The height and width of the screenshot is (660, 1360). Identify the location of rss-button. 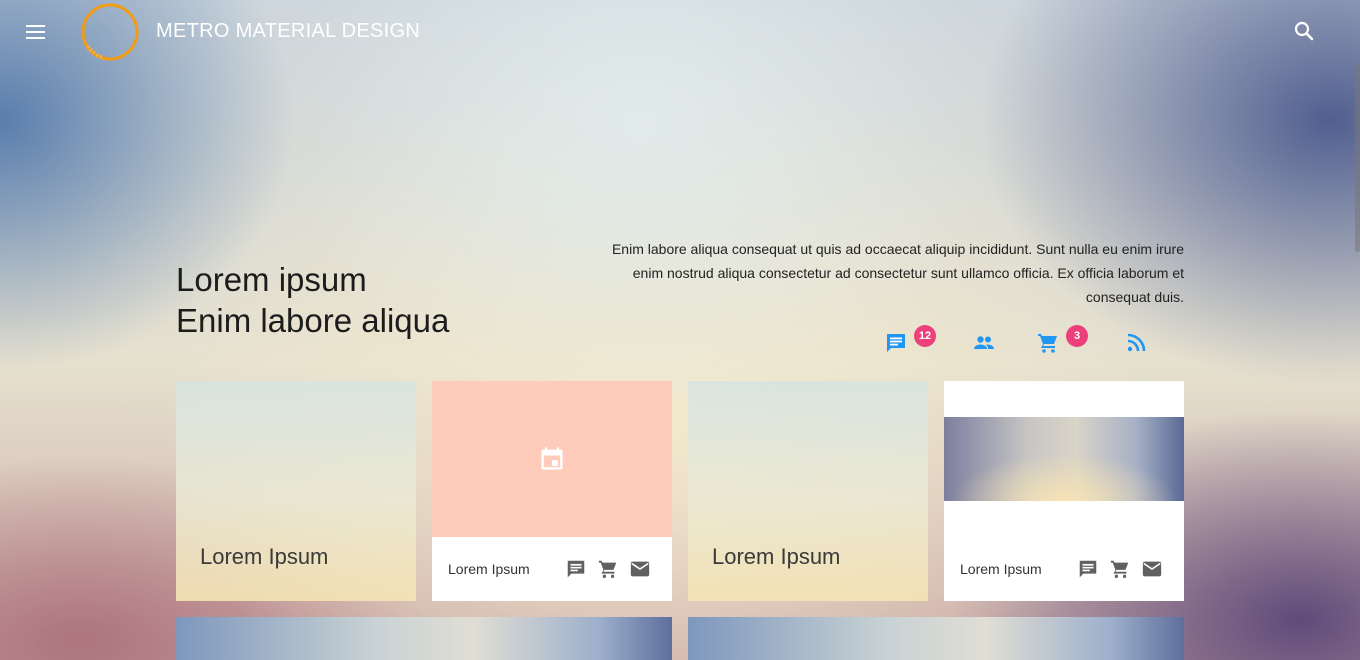
(1136, 343).